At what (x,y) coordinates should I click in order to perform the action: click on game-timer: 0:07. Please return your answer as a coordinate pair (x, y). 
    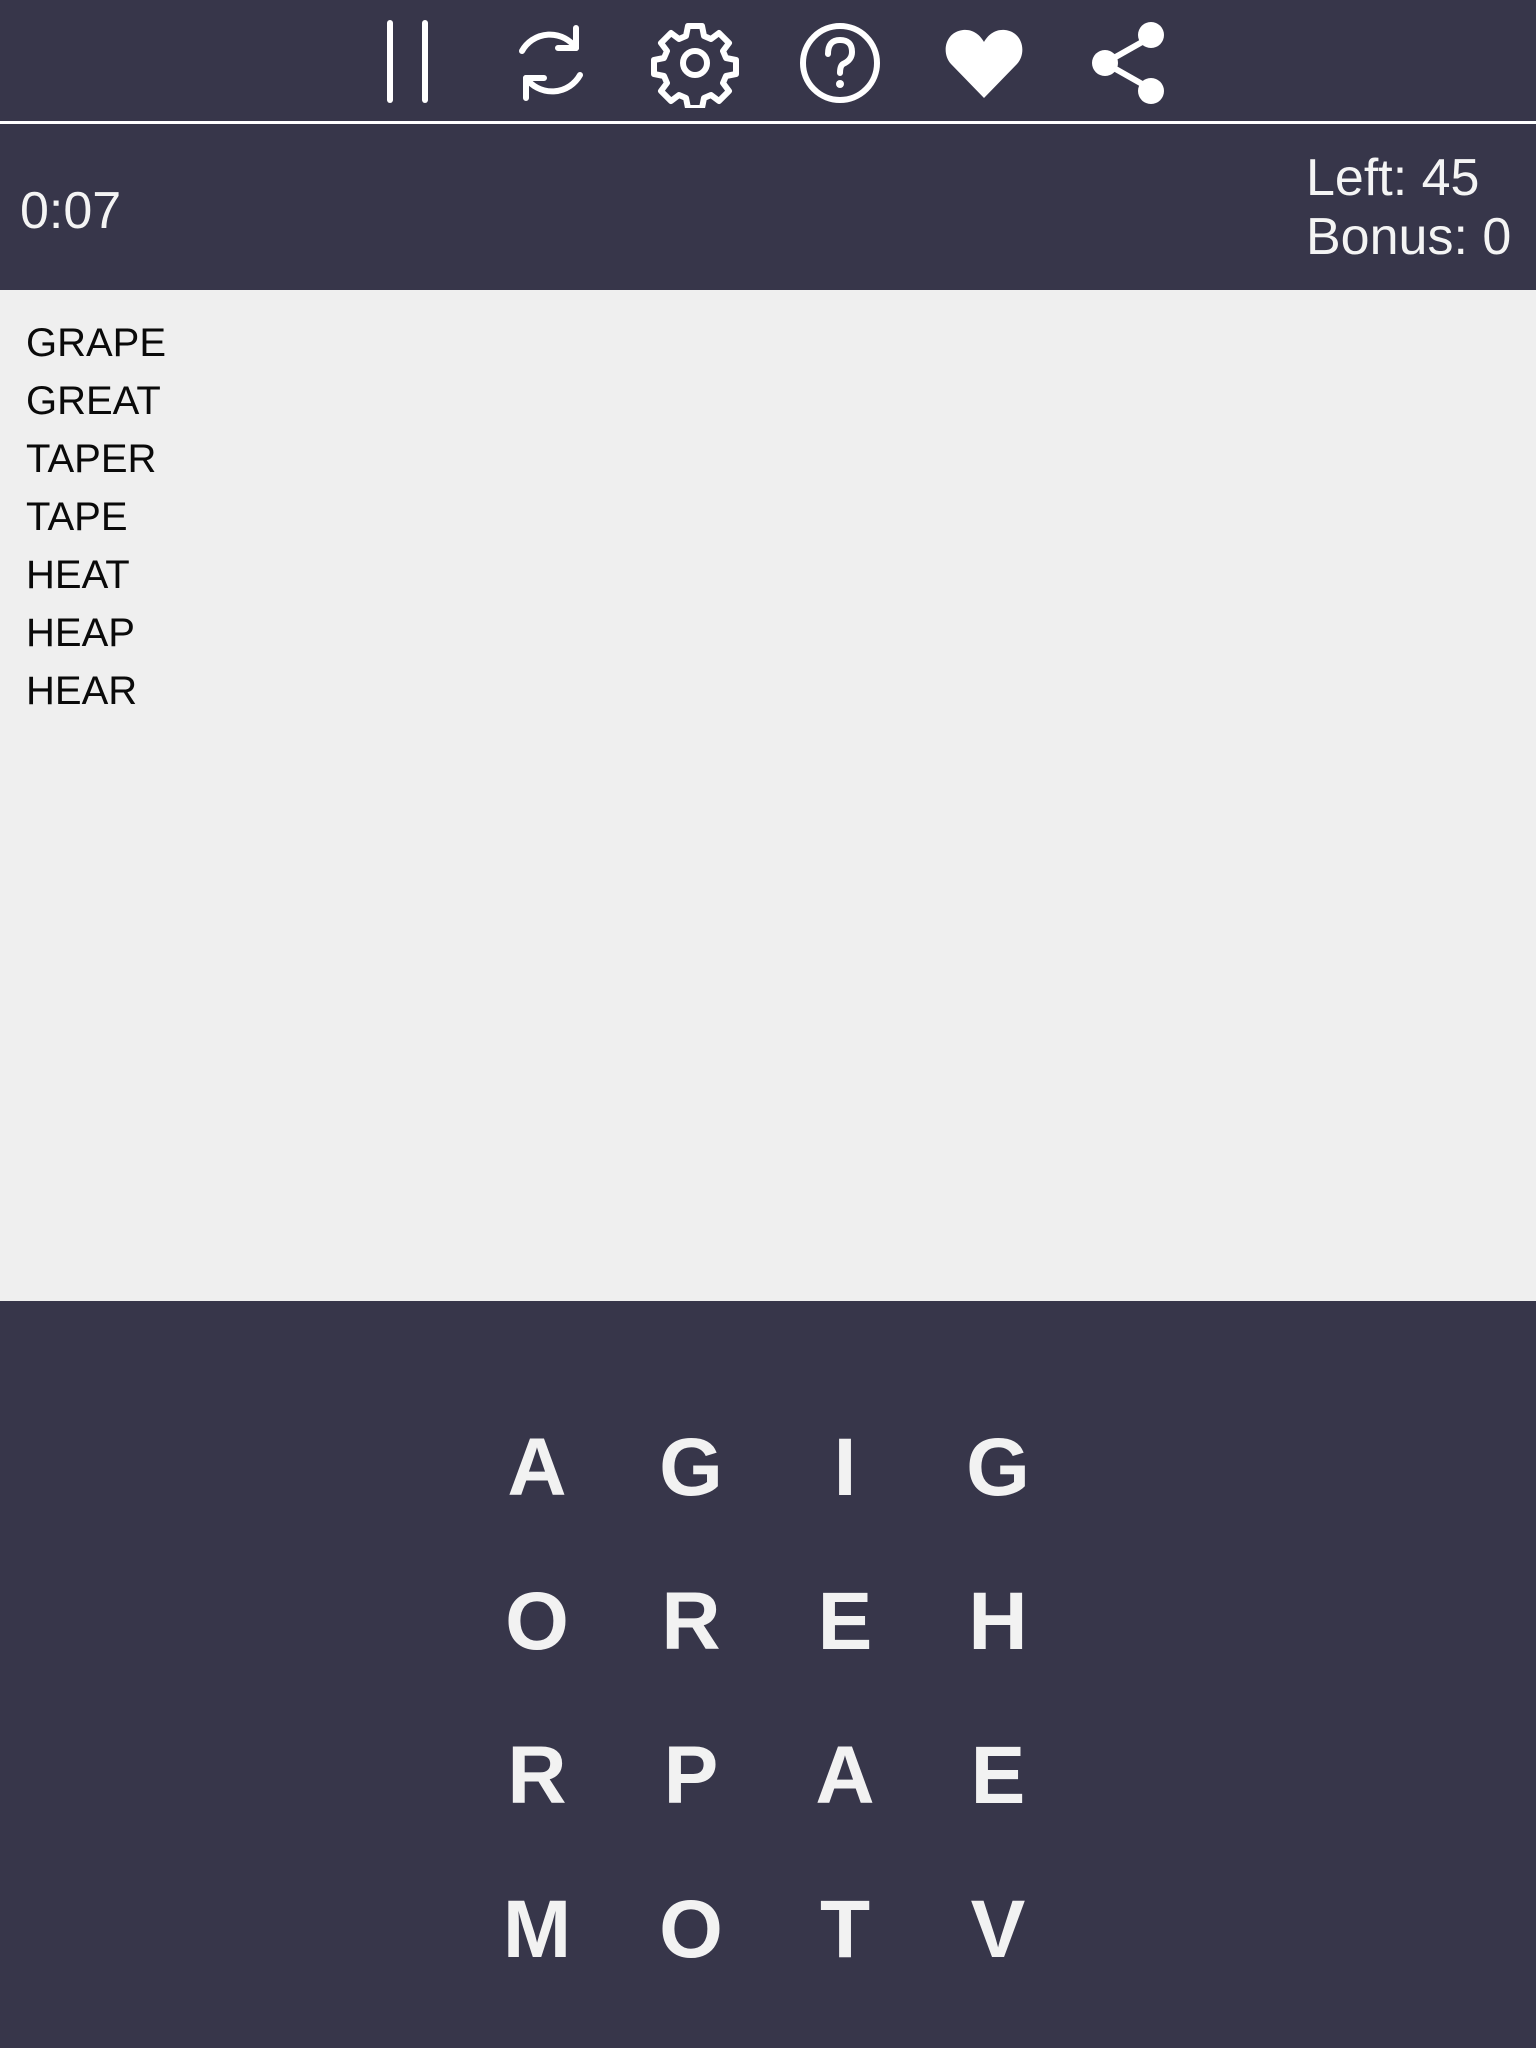
    Looking at the image, I should click on (71, 211).